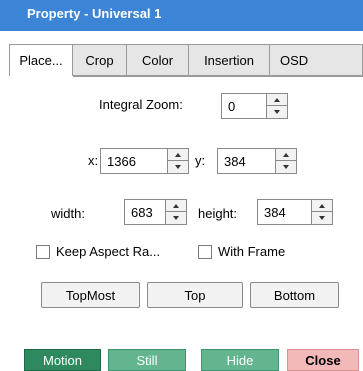 This screenshot has height=371, width=363. I want to click on height-spinner: 384, so click(295, 212).